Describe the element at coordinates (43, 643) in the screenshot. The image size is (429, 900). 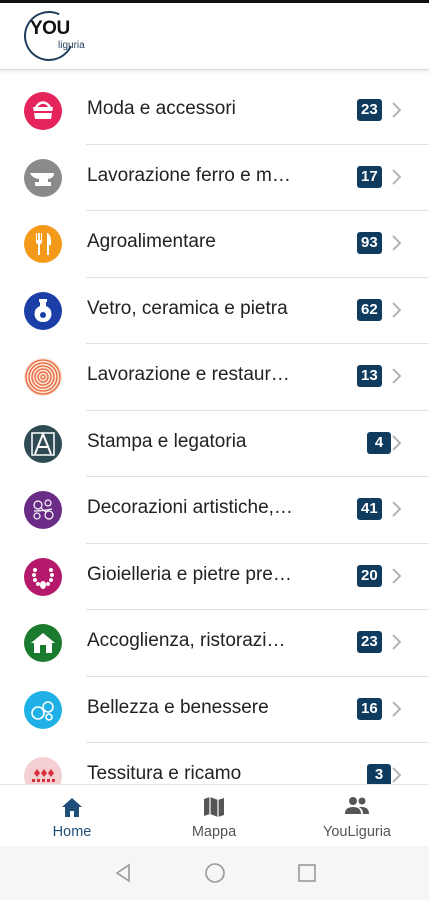
I see `house-icon` at that location.